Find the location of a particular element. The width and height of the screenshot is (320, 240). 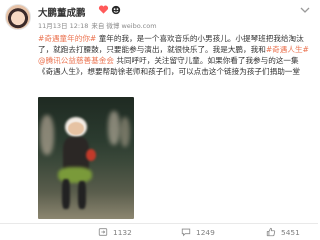

content-text: 《奇遇人生》，想要帮助徐老师和孩子们，可以点击这个链接为孩子们捐助一堂 is located at coordinates (169, 72).